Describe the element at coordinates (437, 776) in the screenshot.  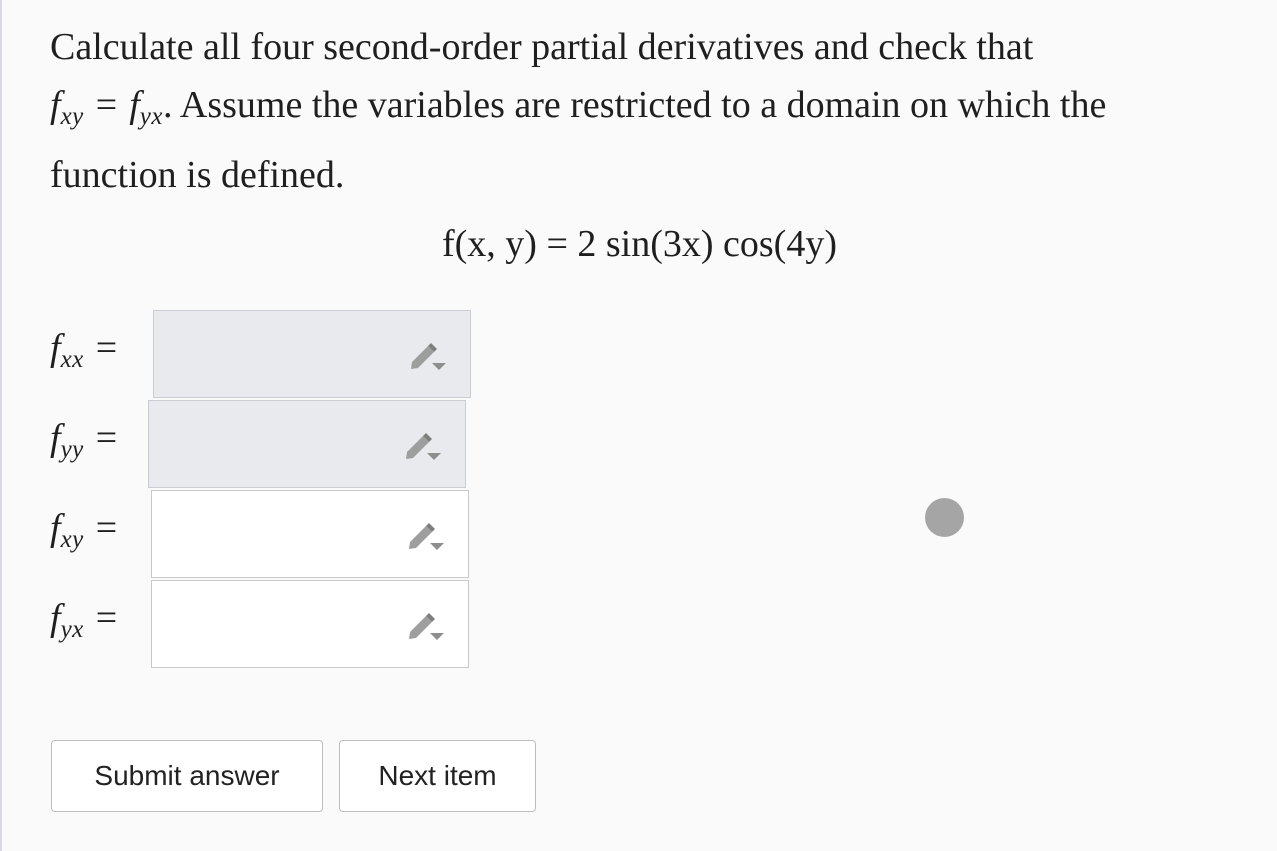
I see `next-item-button: Next item` at that location.